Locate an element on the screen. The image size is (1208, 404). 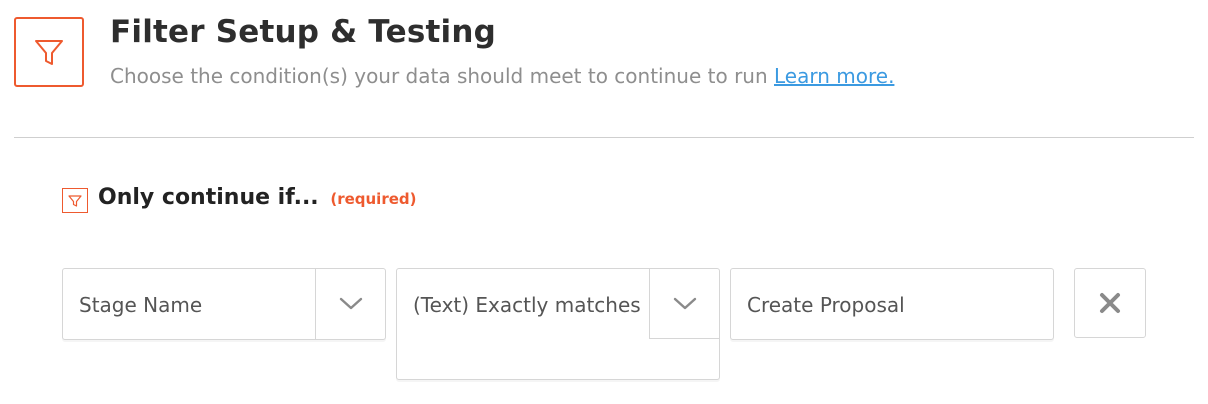
value-input: Create Proposal is located at coordinates (892, 304).